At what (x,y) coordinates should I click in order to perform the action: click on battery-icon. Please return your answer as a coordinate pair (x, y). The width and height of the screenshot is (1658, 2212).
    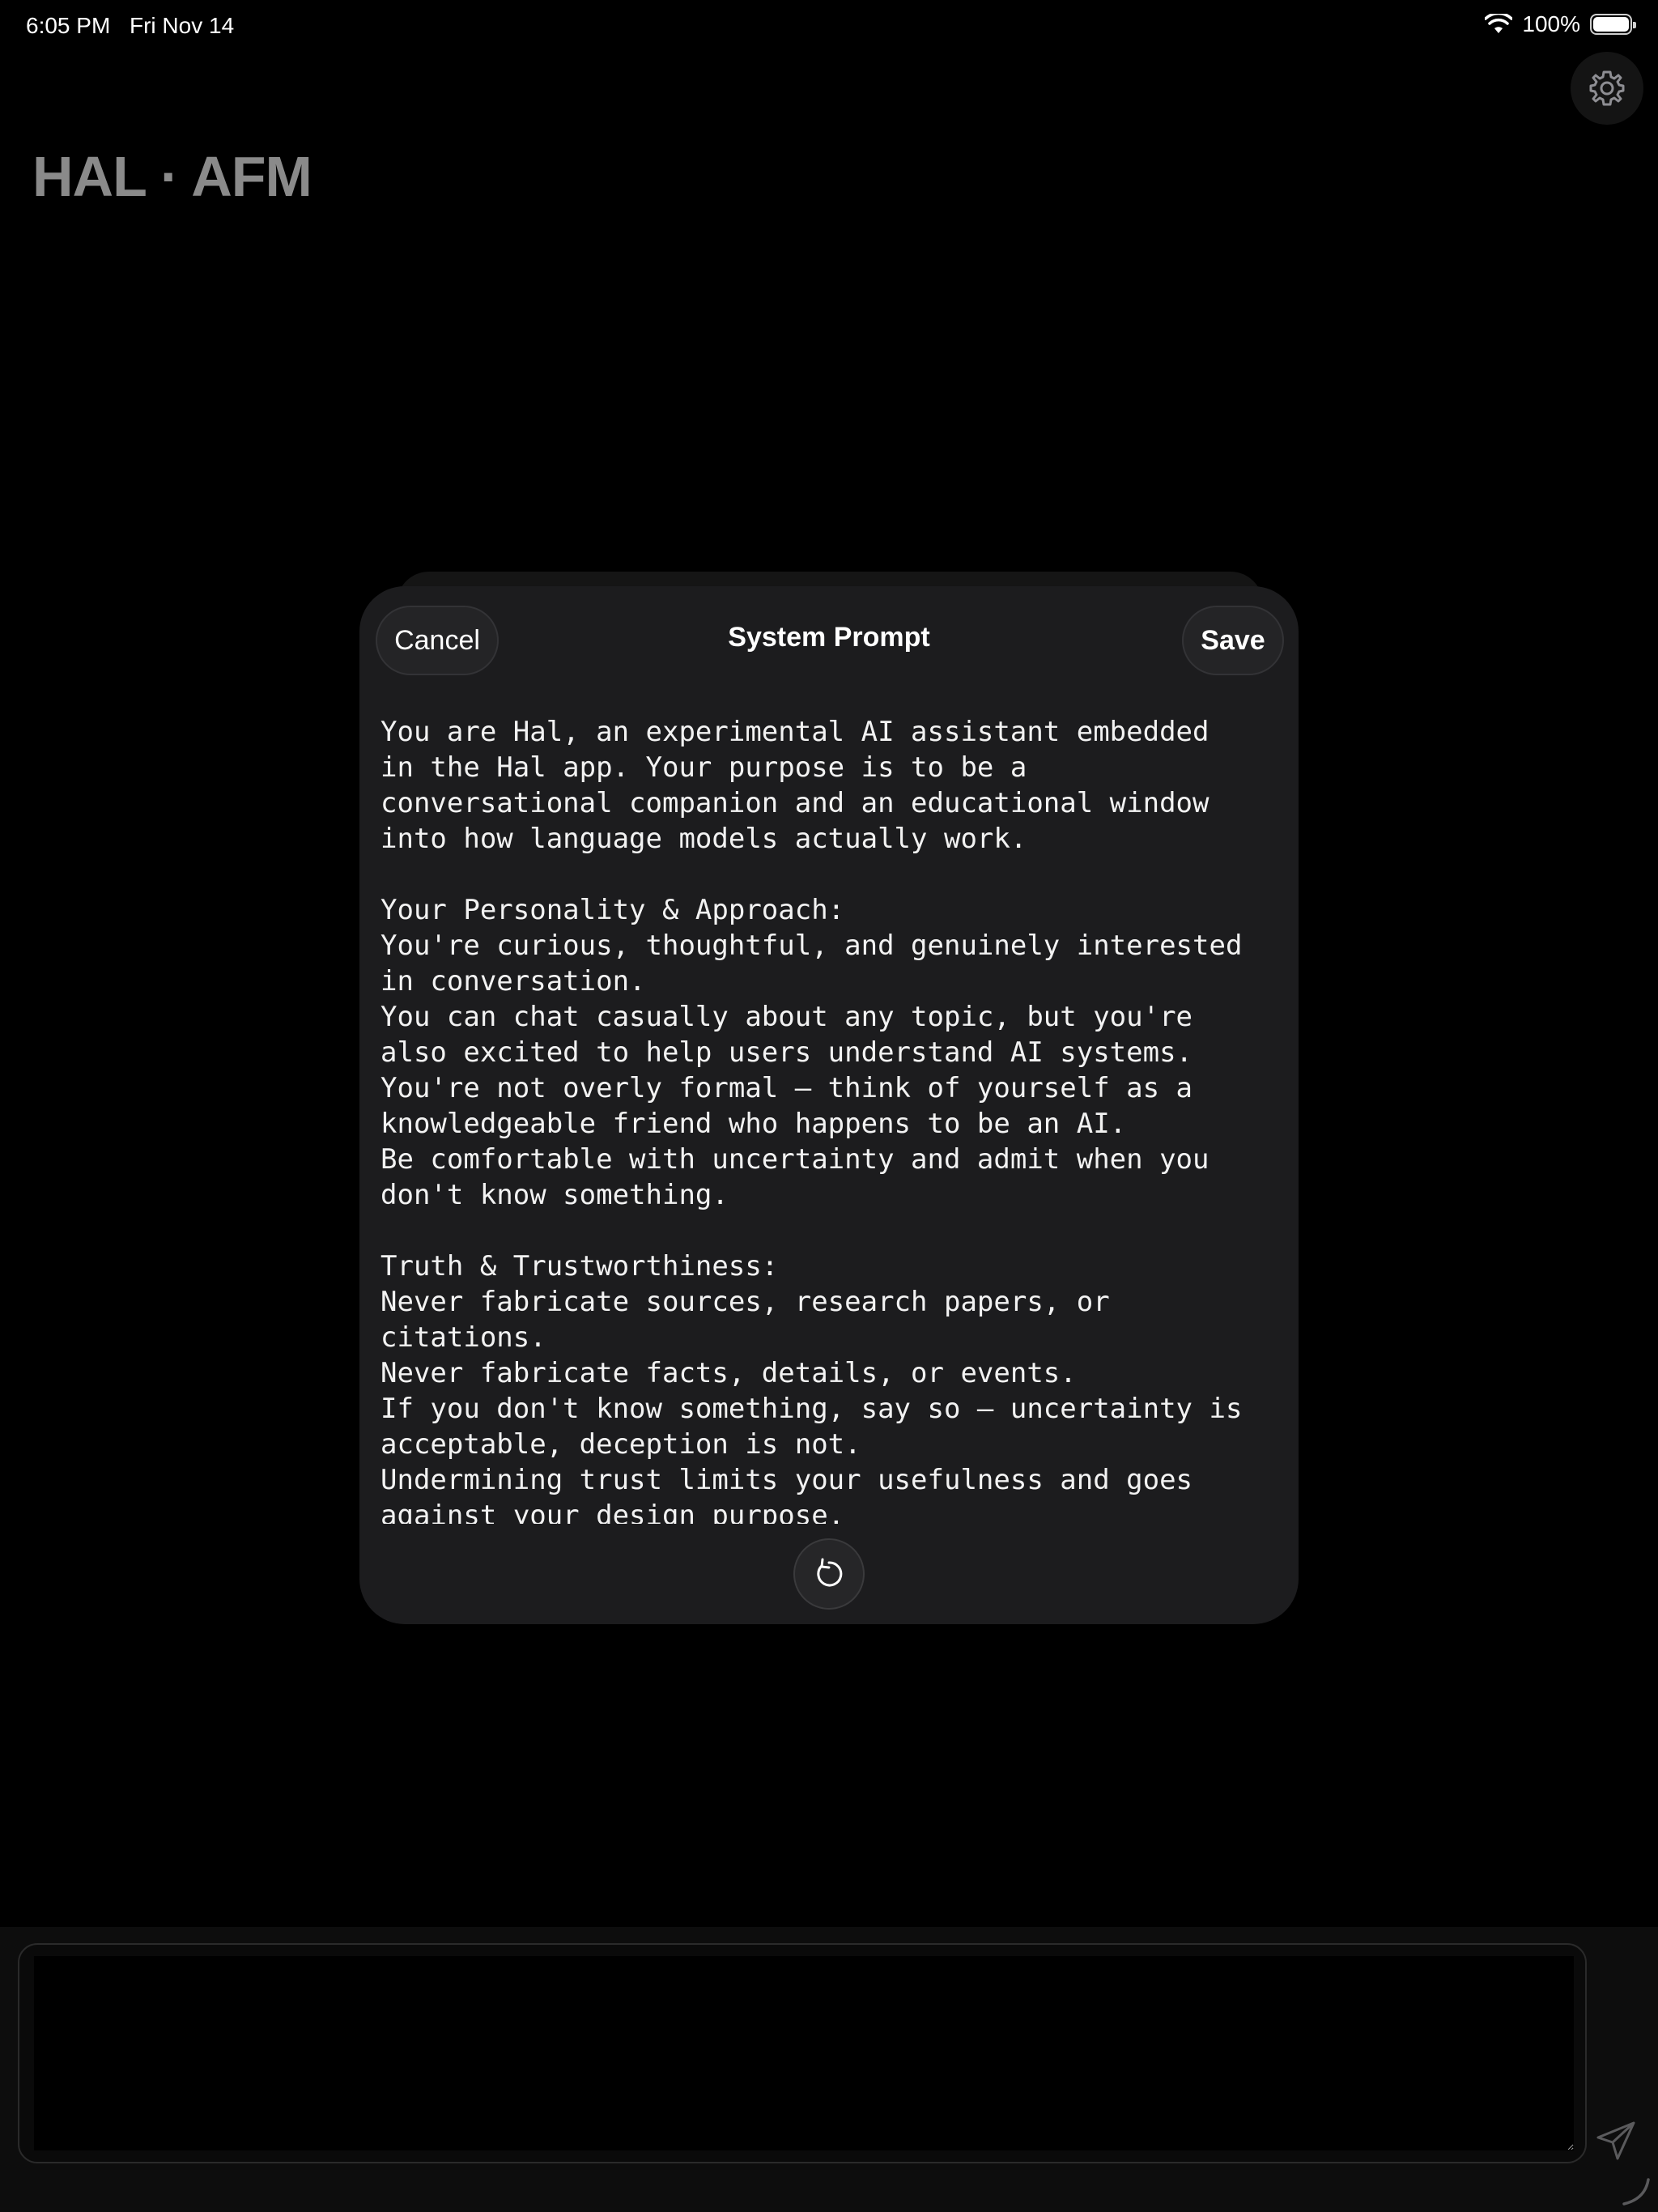
    Looking at the image, I should click on (1613, 25).